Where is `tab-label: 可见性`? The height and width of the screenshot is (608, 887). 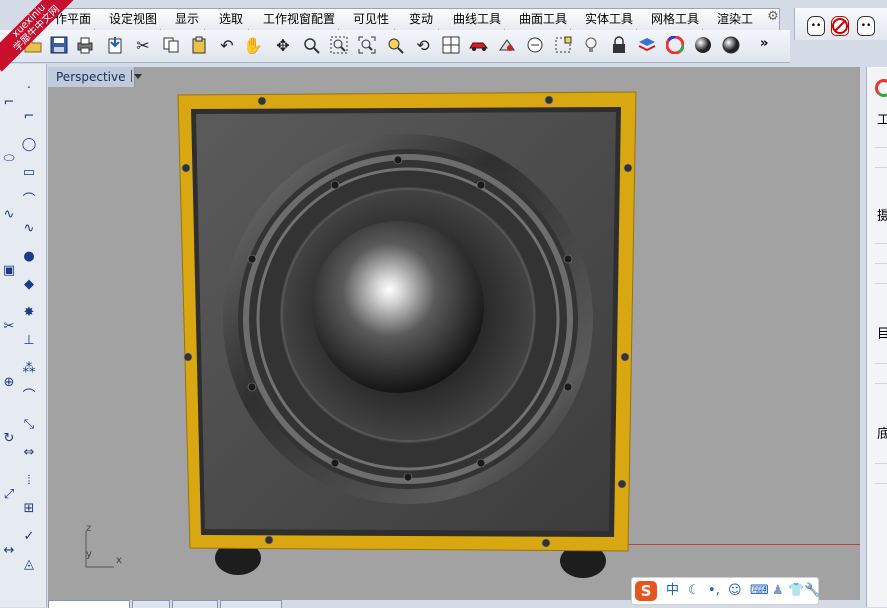
tab-label: 可见性 is located at coordinates (371, 19).